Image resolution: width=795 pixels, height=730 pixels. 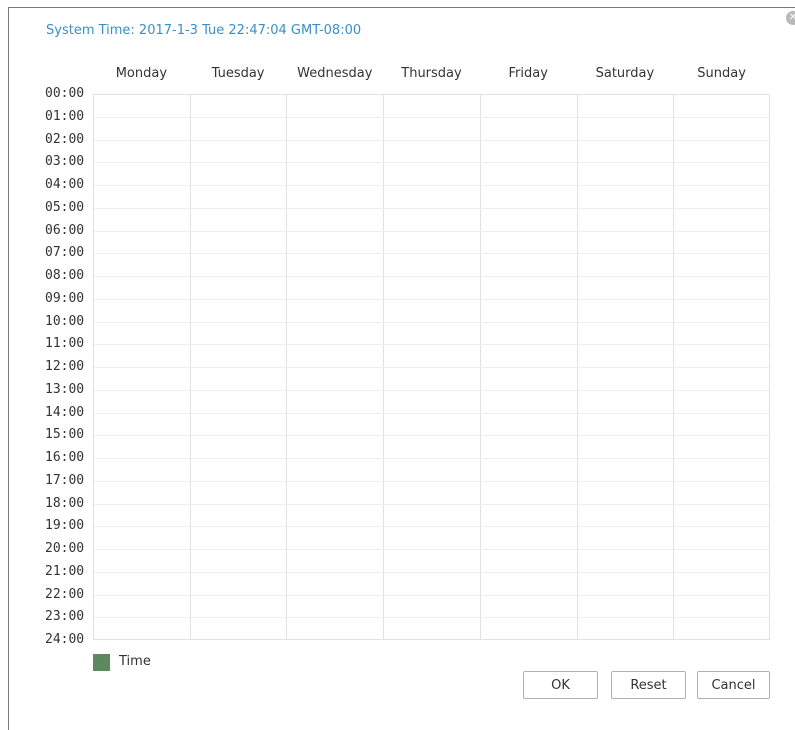 I want to click on hour-label: 24:00, so click(x=65, y=639).